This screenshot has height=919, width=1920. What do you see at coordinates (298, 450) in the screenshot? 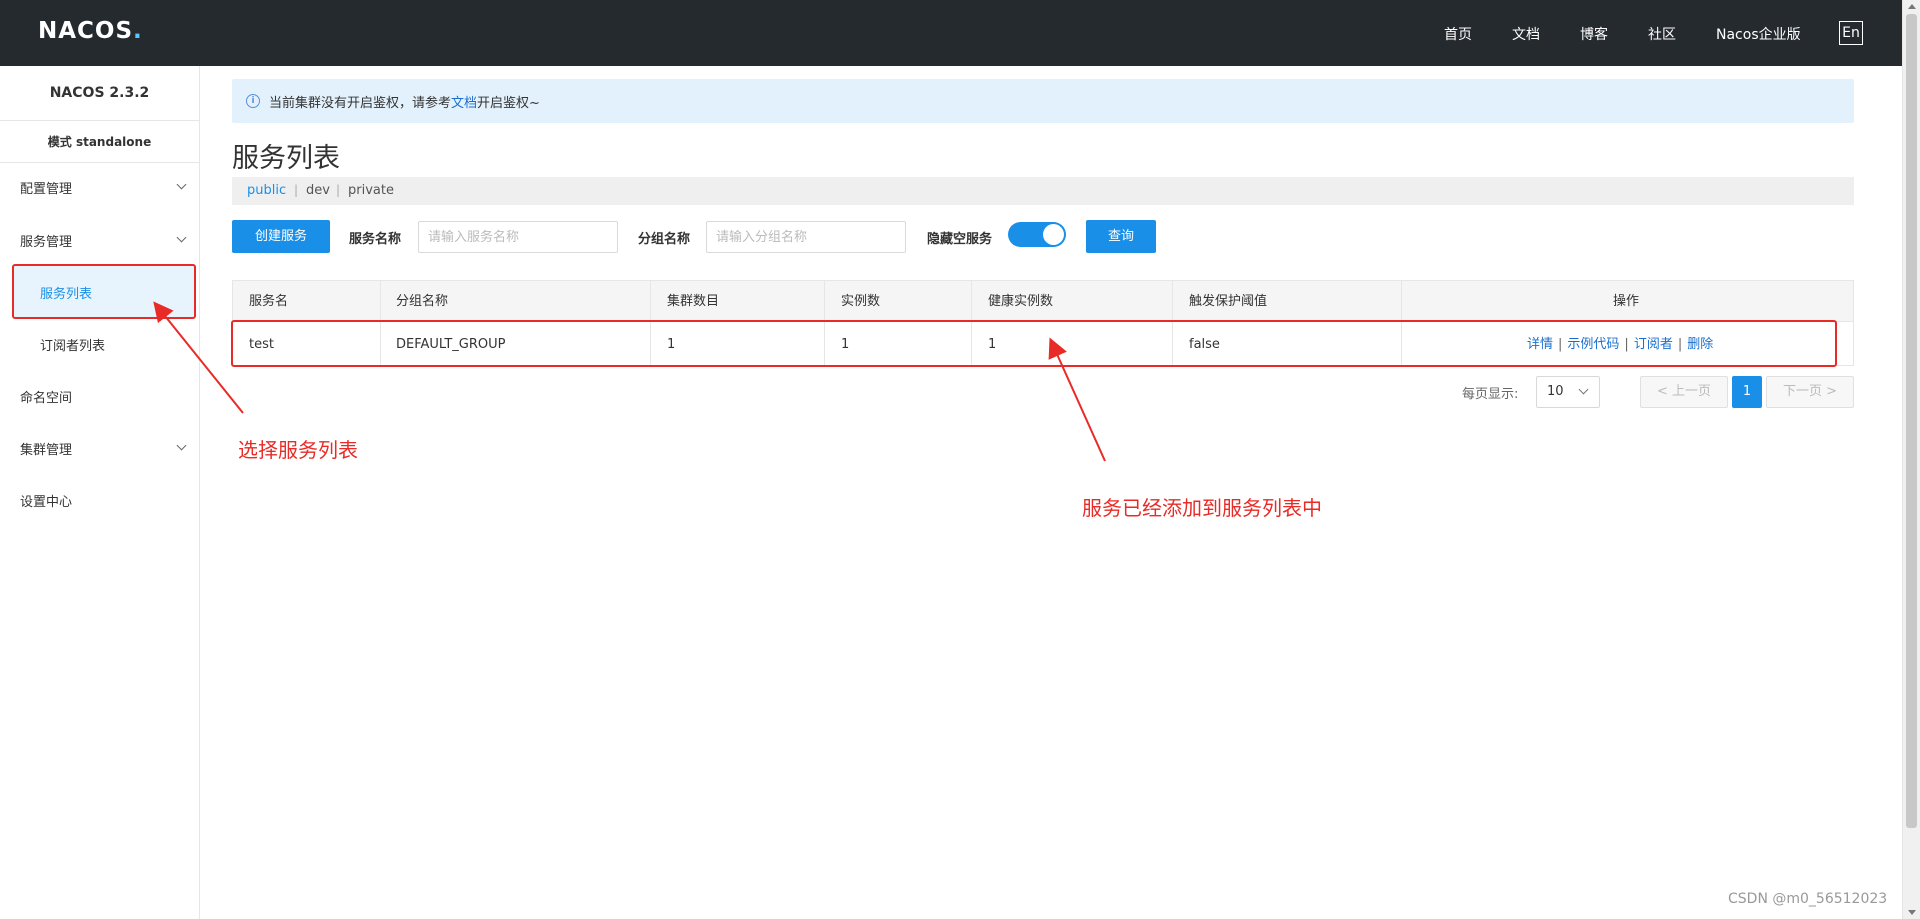
I see `annotation-text-left: 选择服务列表` at bounding box center [298, 450].